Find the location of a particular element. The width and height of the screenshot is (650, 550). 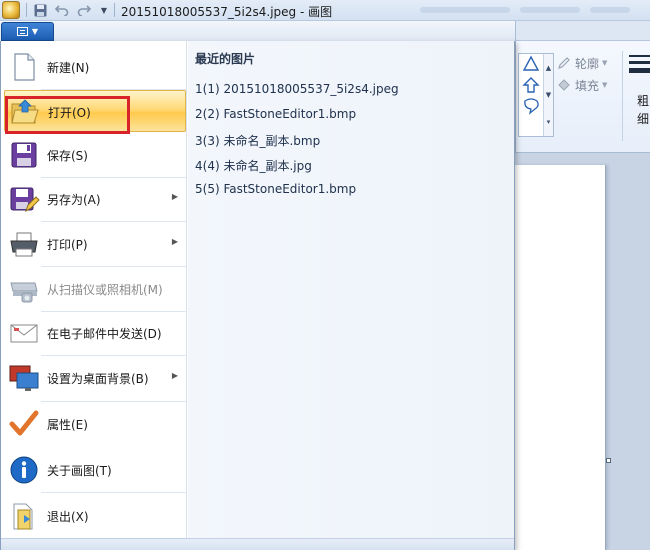

shapes-gallery: ▲ ▼ ▾ is located at coordinates (536, 95).